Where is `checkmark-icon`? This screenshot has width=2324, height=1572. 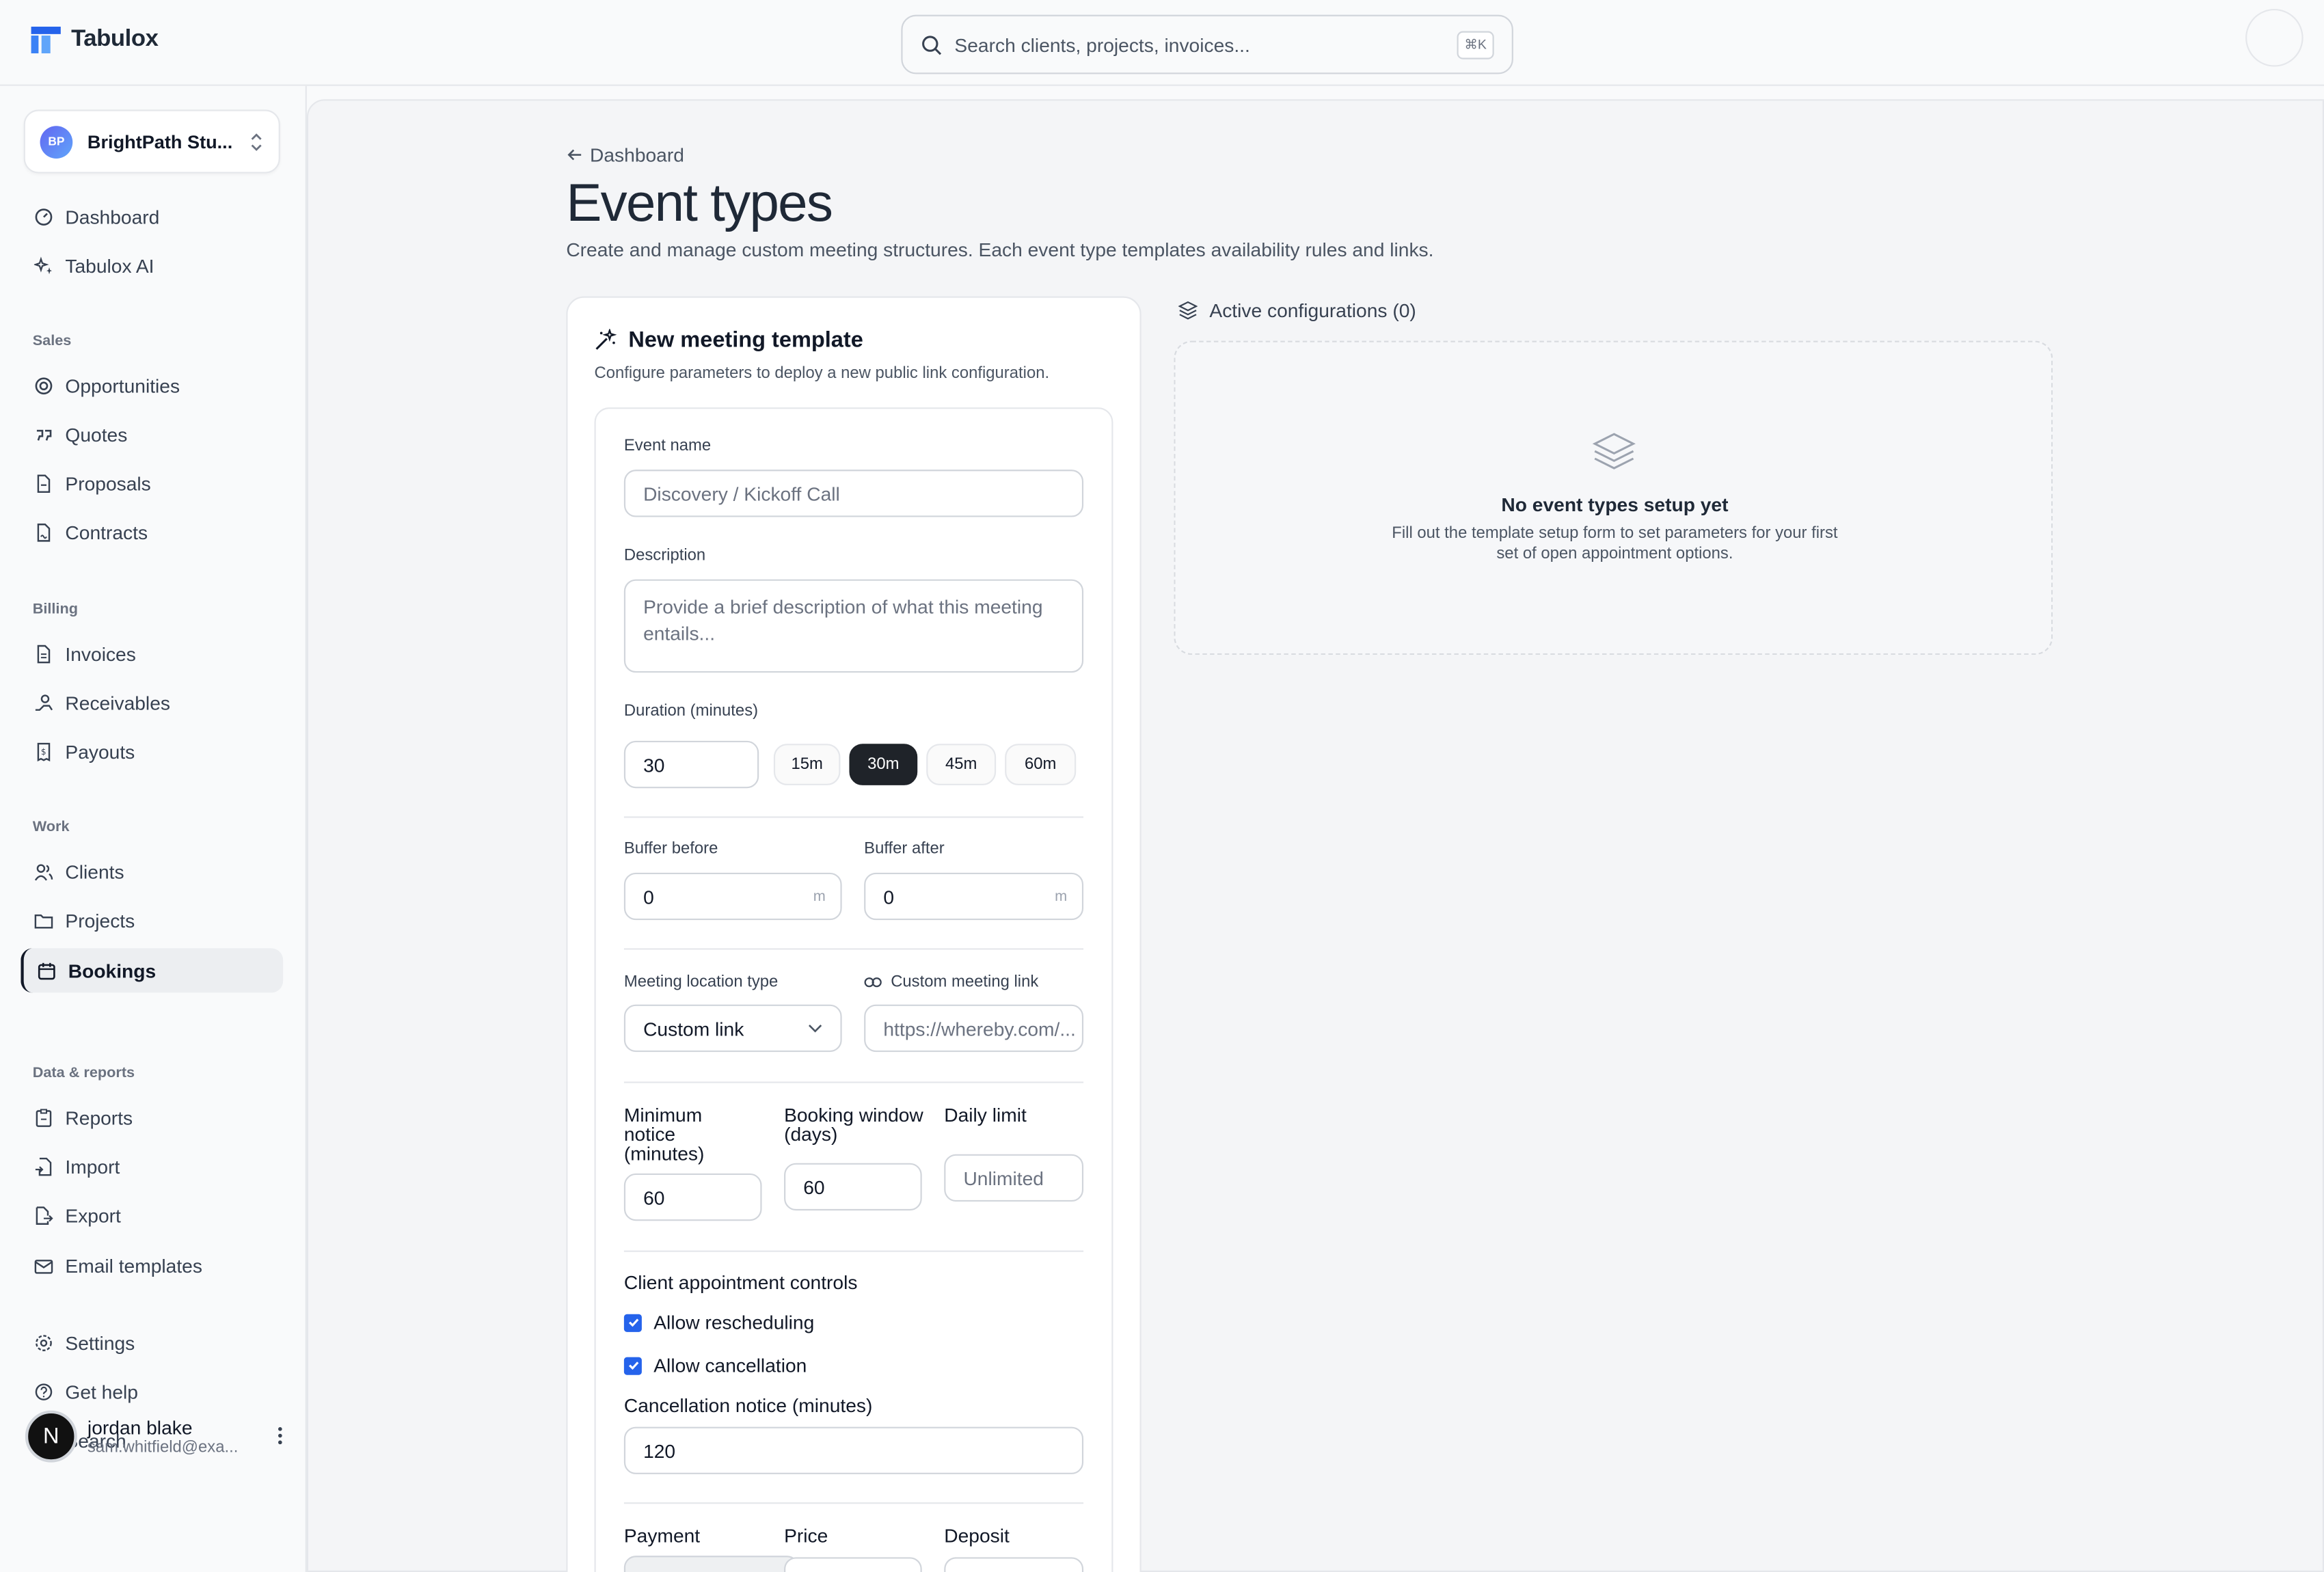 checkmark-icon is located at coordinates (632, 1365).